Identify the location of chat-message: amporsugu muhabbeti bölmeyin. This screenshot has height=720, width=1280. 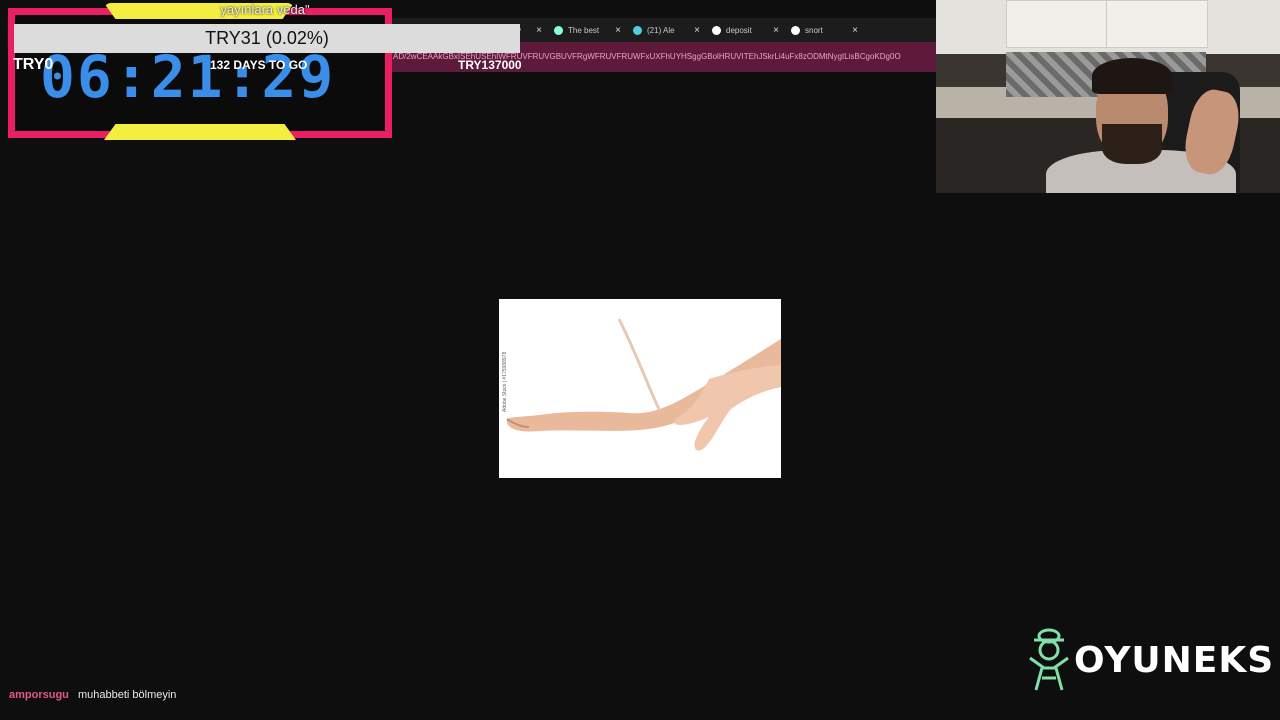
(92, 695).